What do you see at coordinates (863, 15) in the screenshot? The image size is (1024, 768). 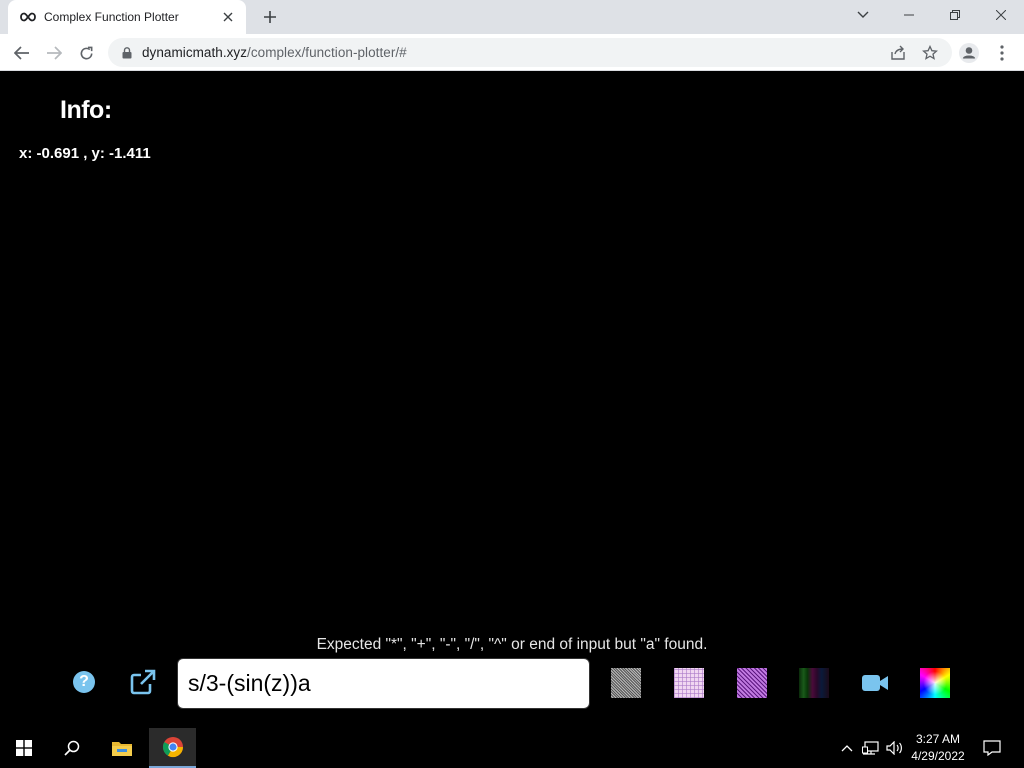 I see `tab-search-chevron-icon` at bounding box center [863, 15].